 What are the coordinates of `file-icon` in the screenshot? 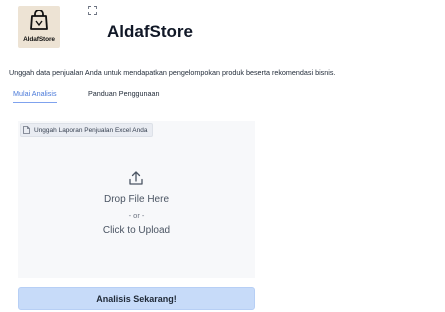 It's located at (26, 130).